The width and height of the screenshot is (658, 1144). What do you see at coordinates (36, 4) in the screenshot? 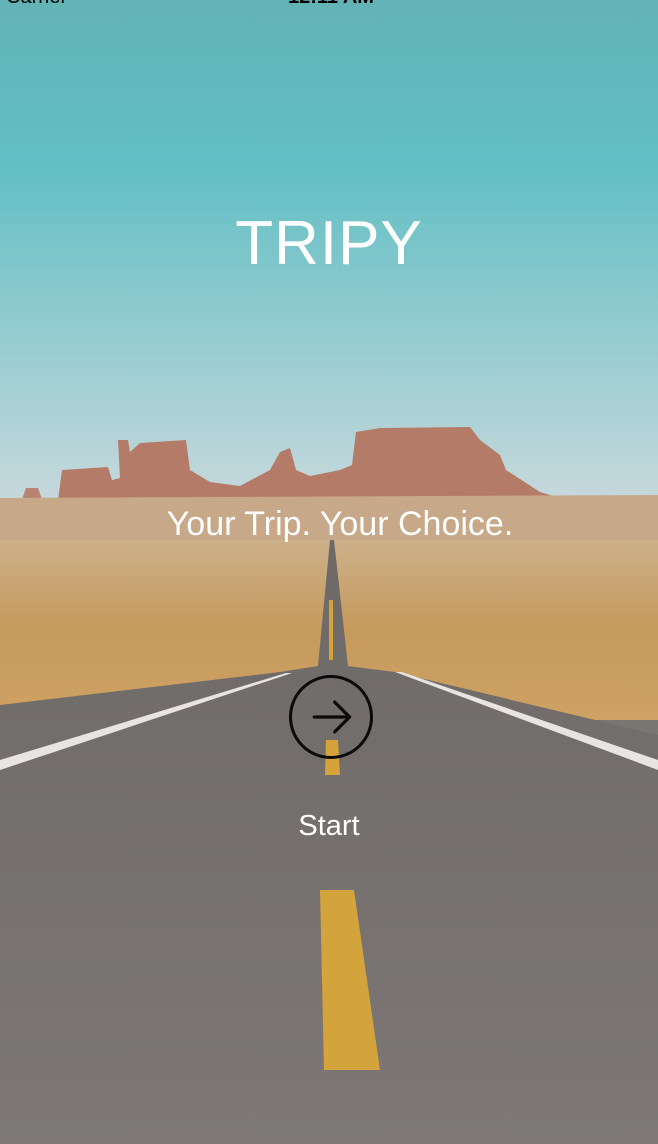
I see `carrier-label: Carrier` at bounding box center [36, 4].